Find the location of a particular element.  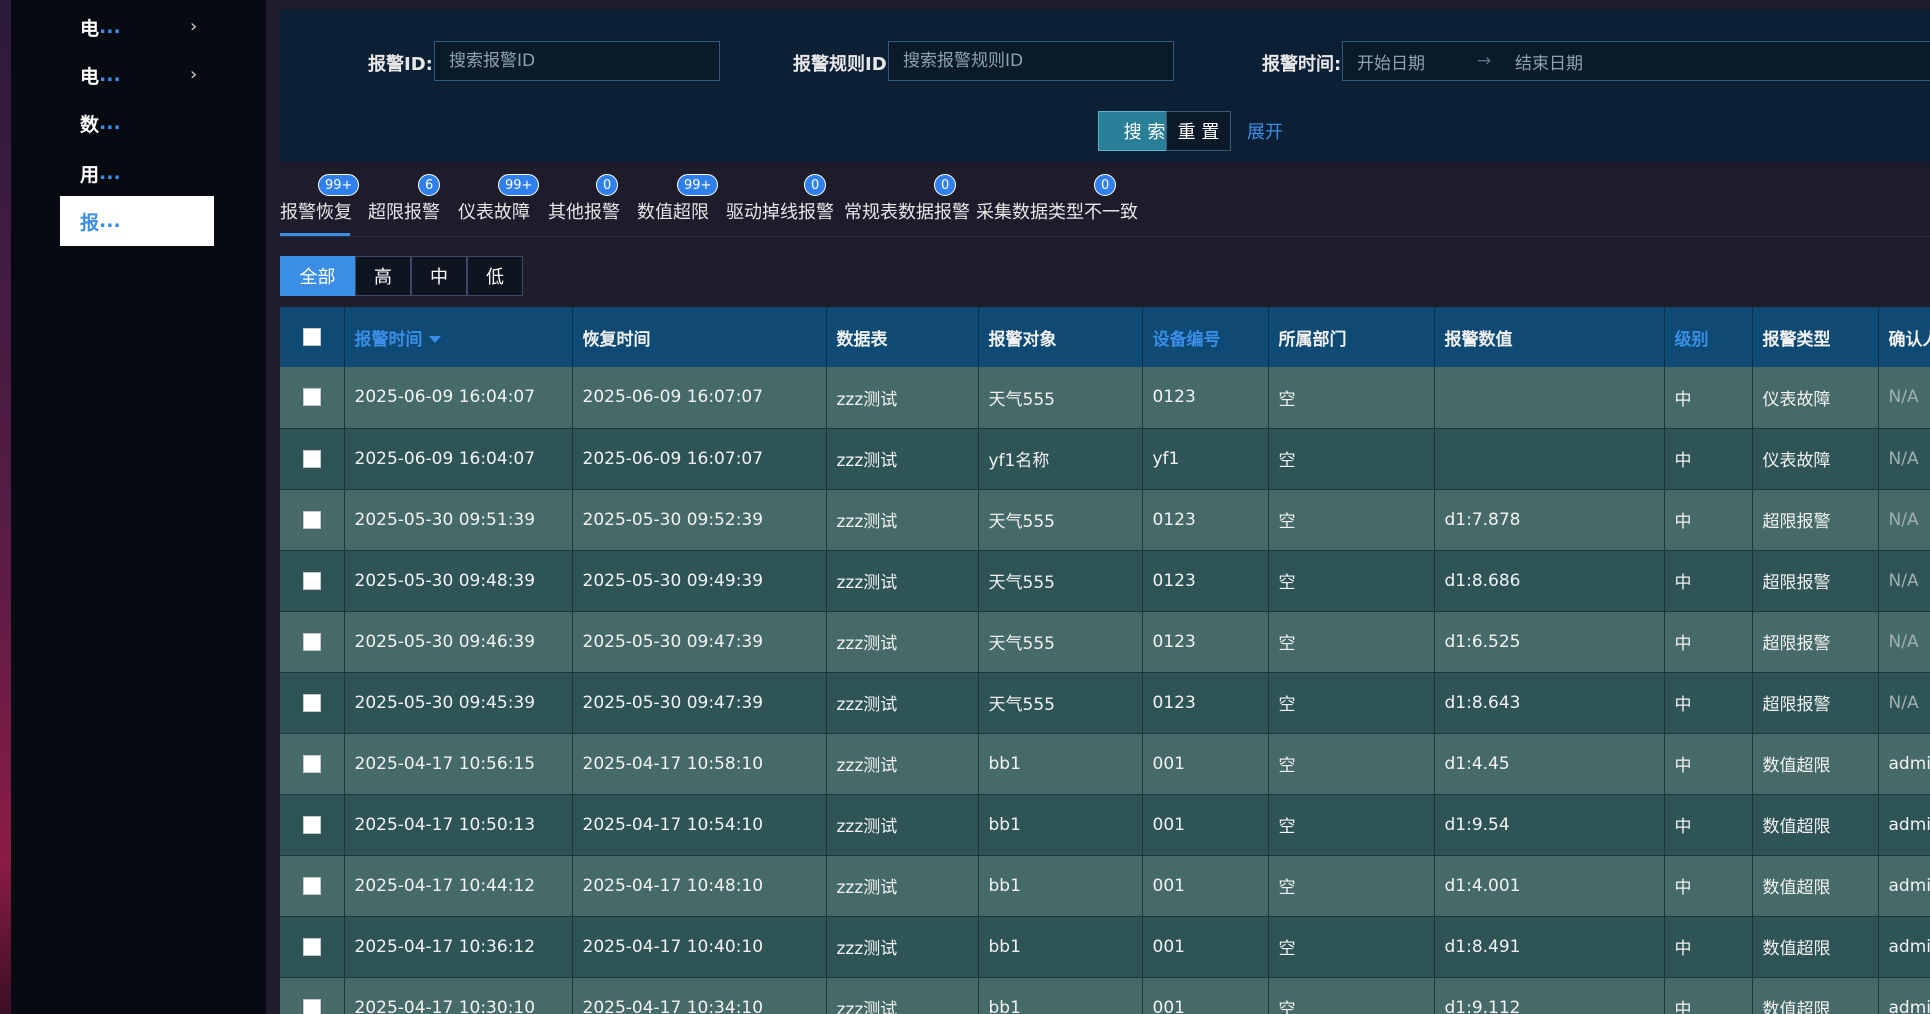

column-header-label: 报警类型 is located at coordinates (1796, 339).